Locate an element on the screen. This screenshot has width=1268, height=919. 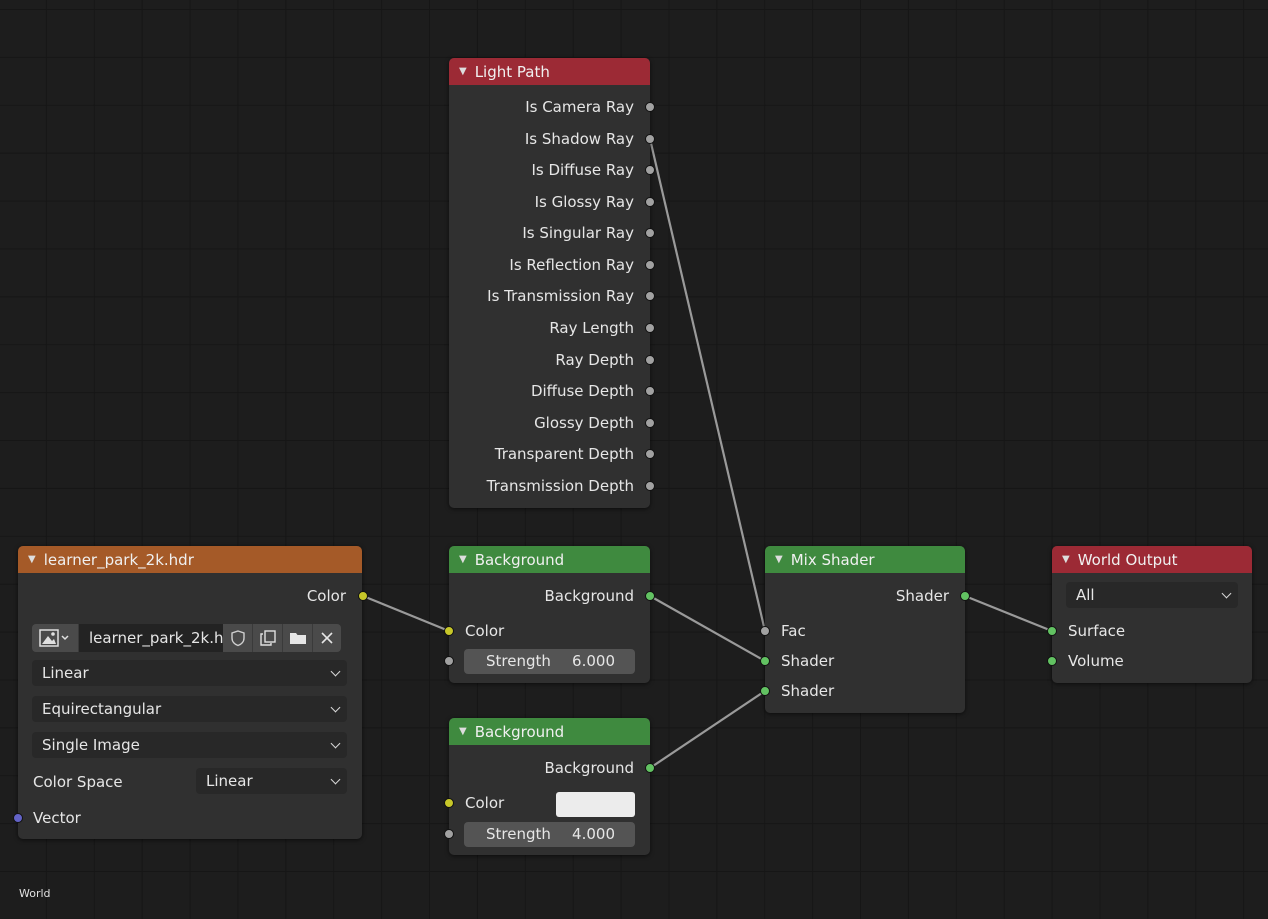
output-ray-depth: Ray Depth is located at coordinates (594, 360).